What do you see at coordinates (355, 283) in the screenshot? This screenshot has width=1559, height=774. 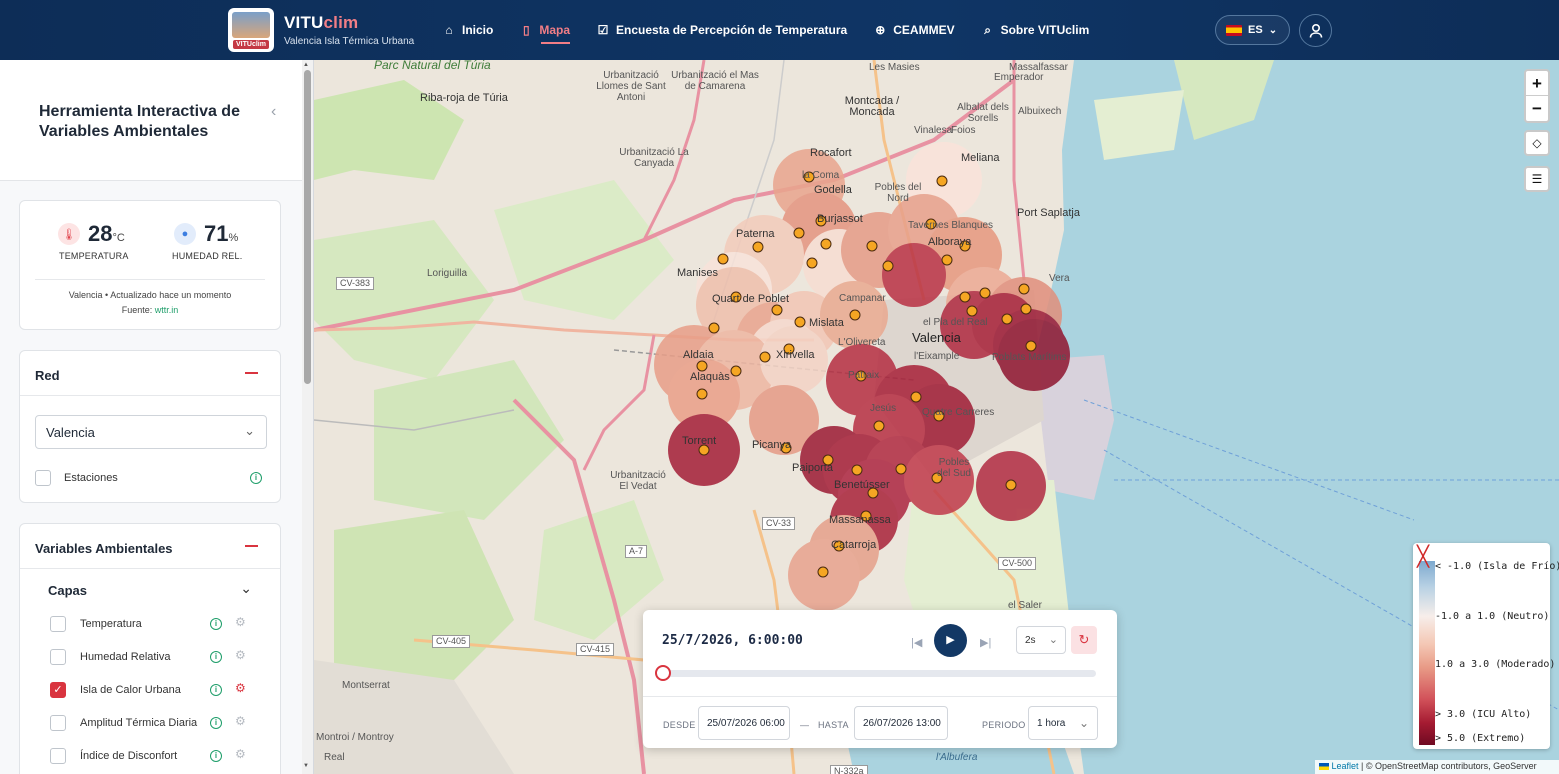 I see `road-label: CV-383` at bounding box center [355, 283].